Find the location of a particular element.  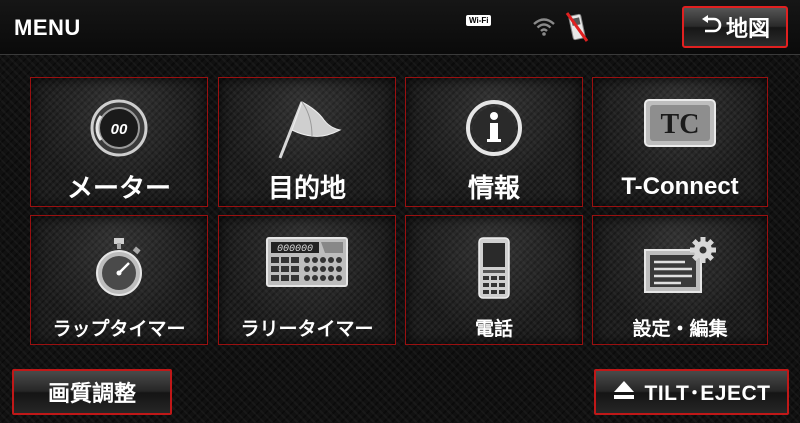

info-icon is located at coordinates (494, 128).